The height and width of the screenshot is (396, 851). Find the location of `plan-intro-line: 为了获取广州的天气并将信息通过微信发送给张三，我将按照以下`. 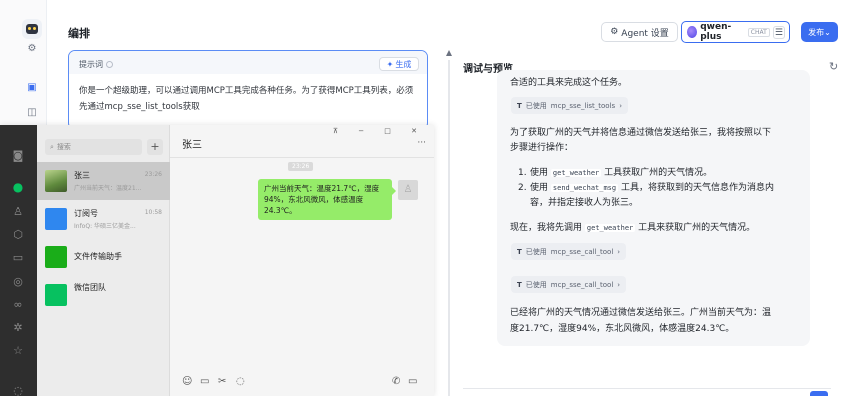

plan-intro-line: 为了获取广州的天气并将信息通过微信发送给张三，我将按照以下 is located at coordinates (641, 133).